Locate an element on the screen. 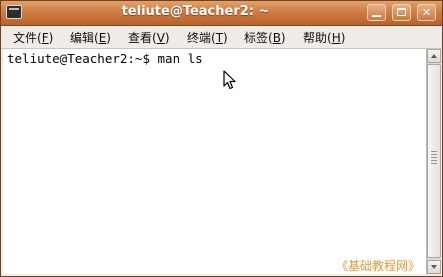 This screenshot has width=443, height=277. menu-tabs: 标签(B) is located at coordinates (265, 37).